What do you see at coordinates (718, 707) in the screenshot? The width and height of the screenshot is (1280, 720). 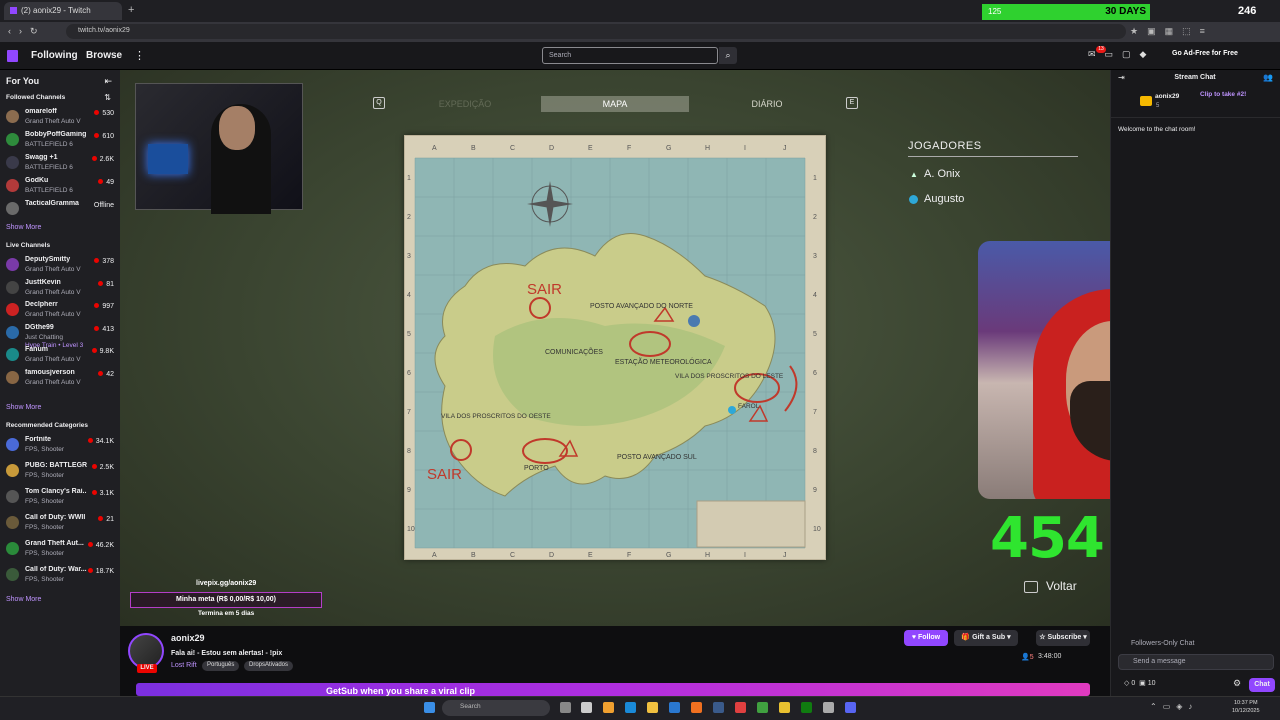 I see `steam-icon` at bounding box center [718, 707].